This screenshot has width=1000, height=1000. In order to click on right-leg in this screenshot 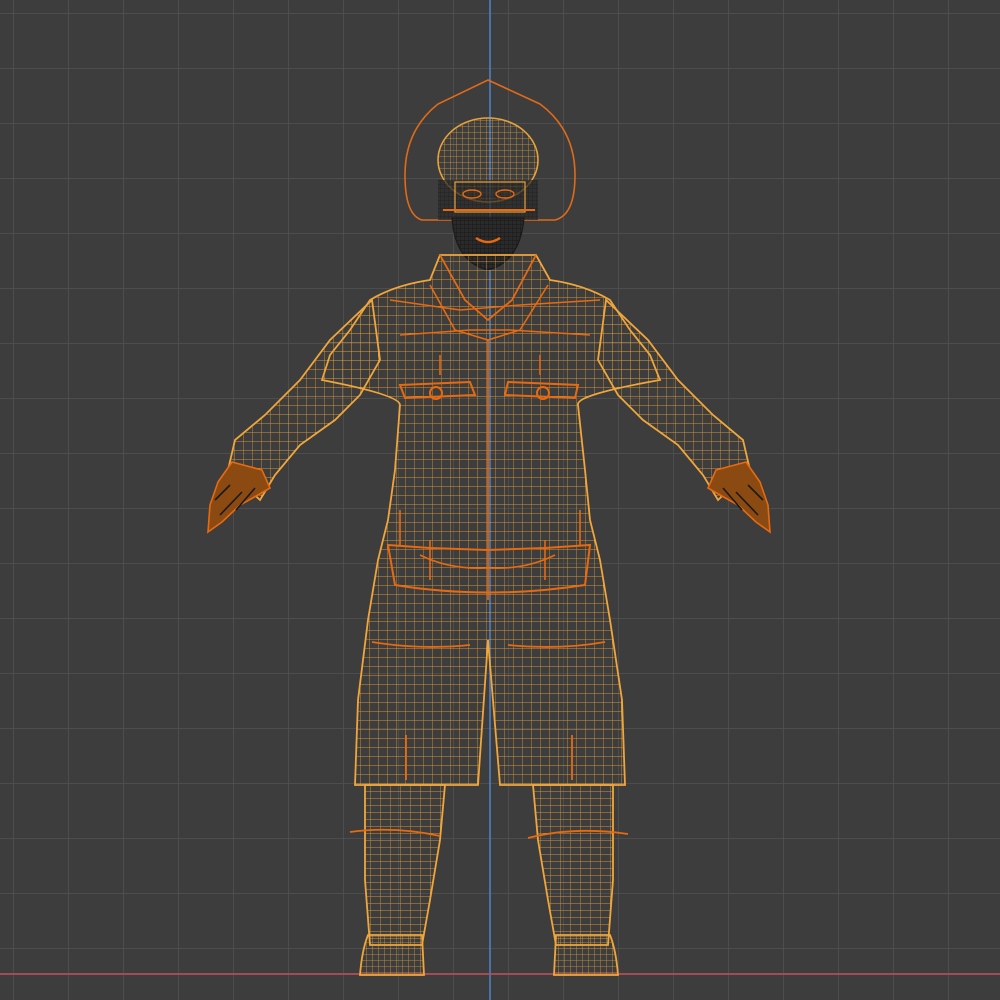, I will do `click(573, 865)`.